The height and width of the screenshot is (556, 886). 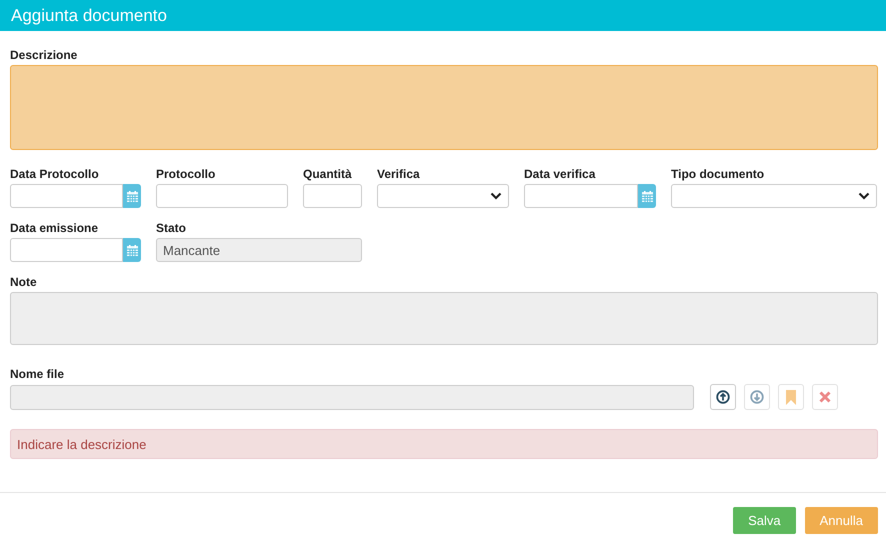 What do you see at coordinates (186, 174) in the screenshot?
I see `field-label: Protocollo` at bounding box center [186, 174].